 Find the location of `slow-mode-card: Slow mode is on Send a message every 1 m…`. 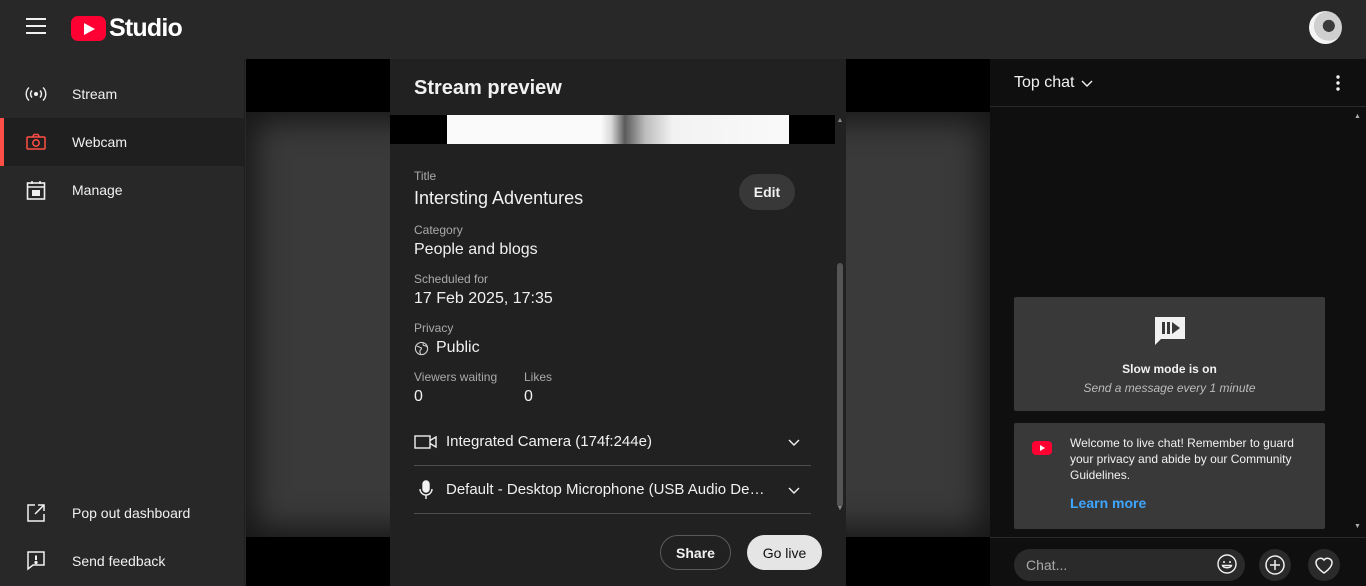

slow-mode-card: Slow mode is on Send a message every 1 m… is located at coordinates (1169, 354).